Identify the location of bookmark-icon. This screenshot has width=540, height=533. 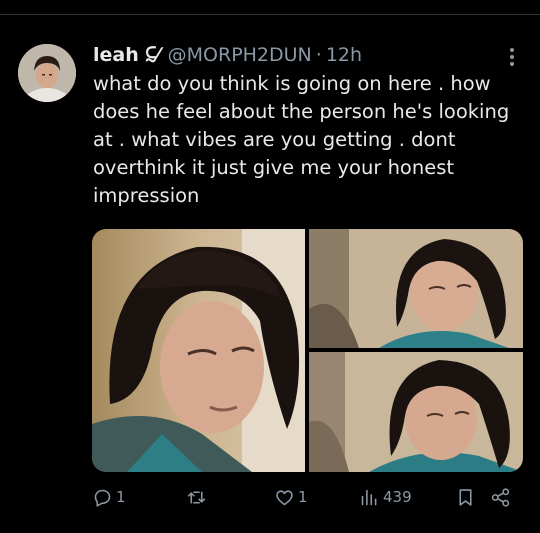
(465, 497).